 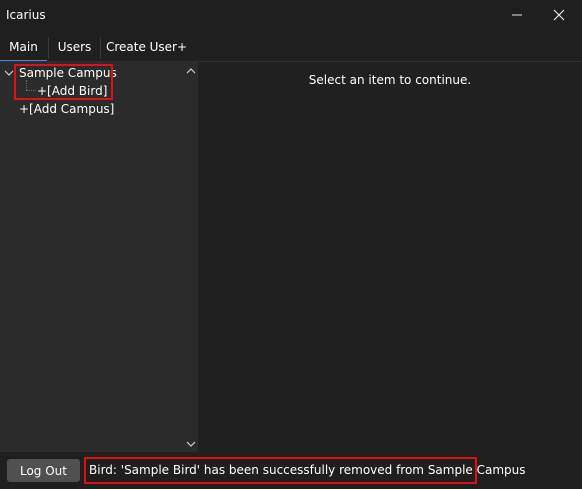 I want to click on window-title: Icarius, so click(x=26, y=15).